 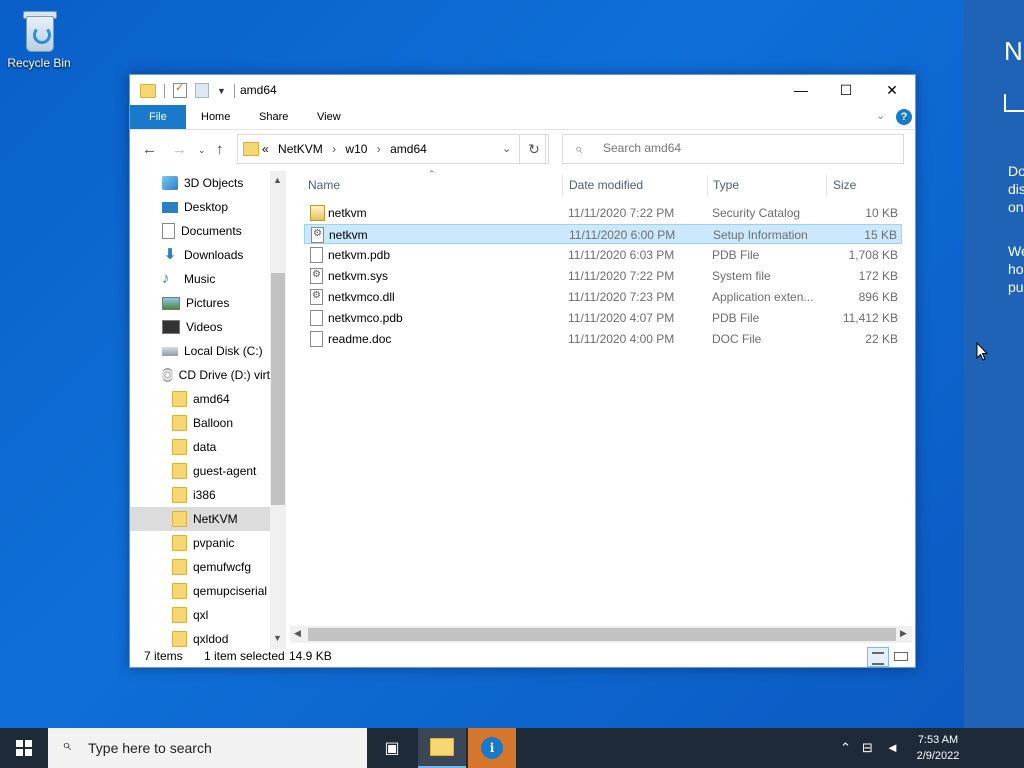 I want to click on nav-item-documents: Documents, so click(x=200, y=231).